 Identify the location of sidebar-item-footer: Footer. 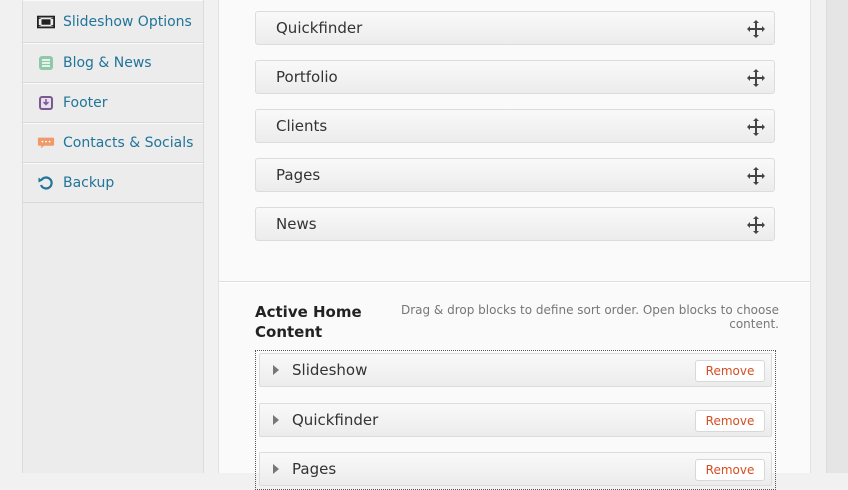
(113, 103).